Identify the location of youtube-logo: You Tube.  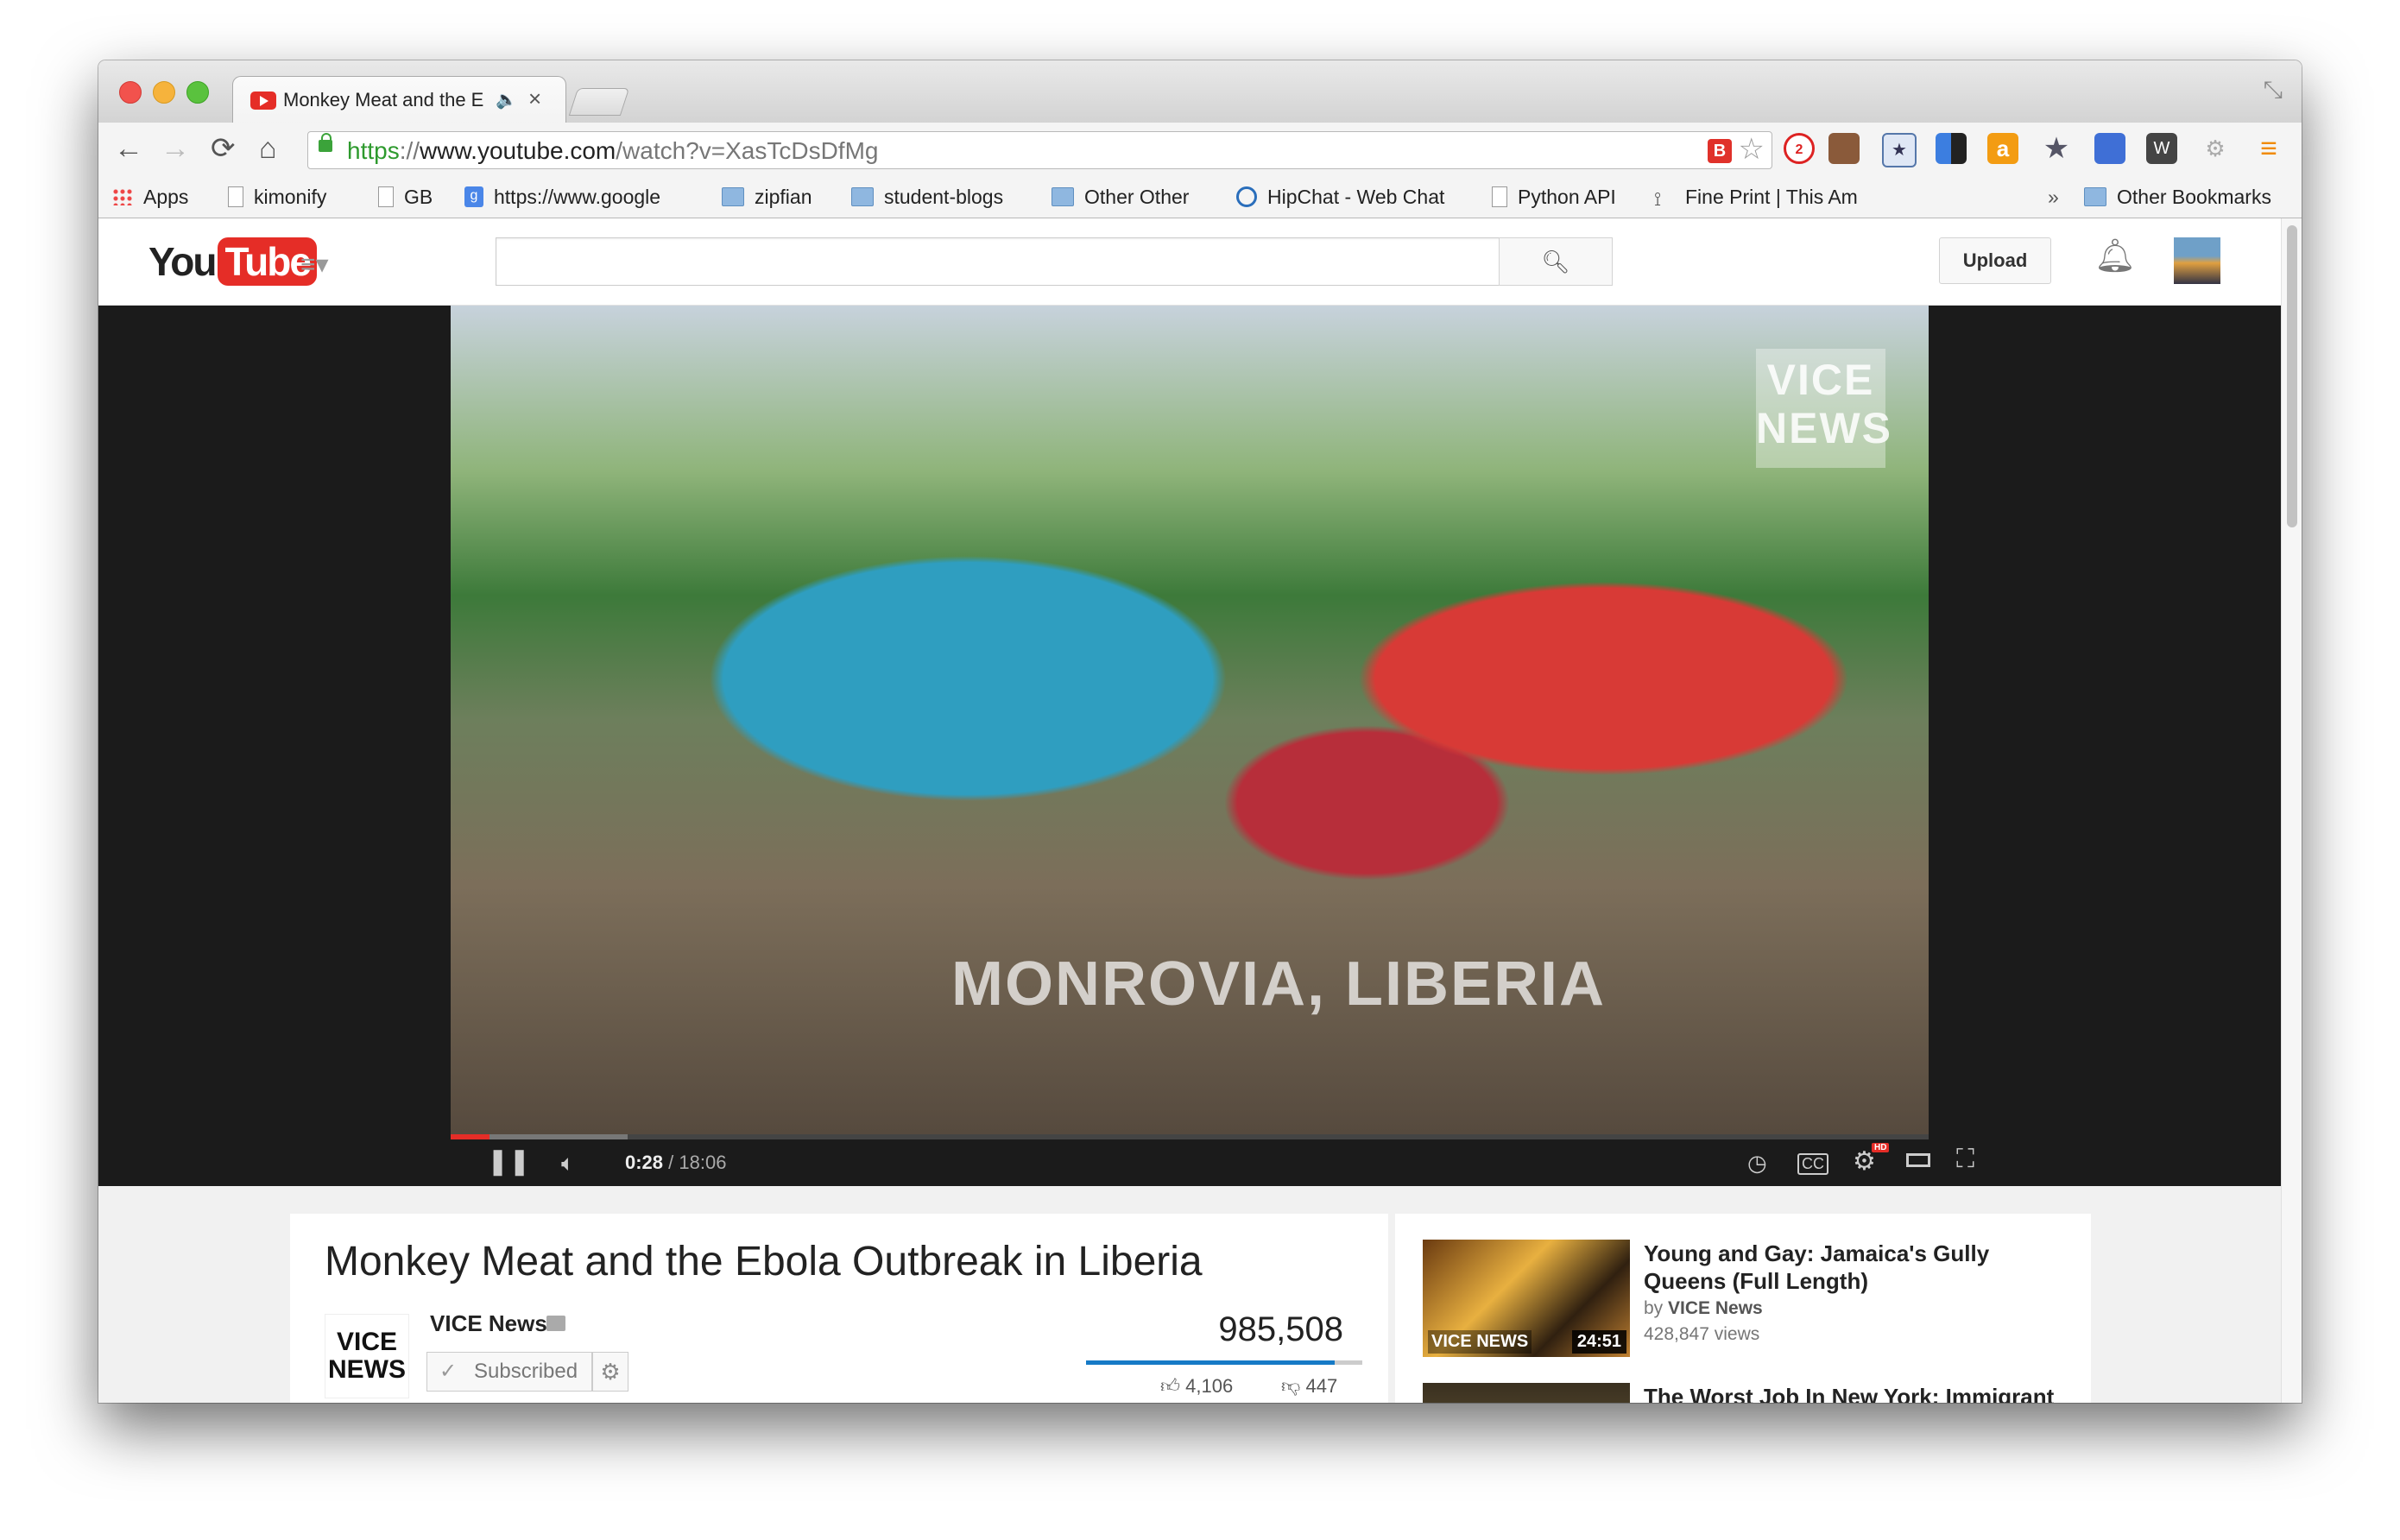
(232, 261).